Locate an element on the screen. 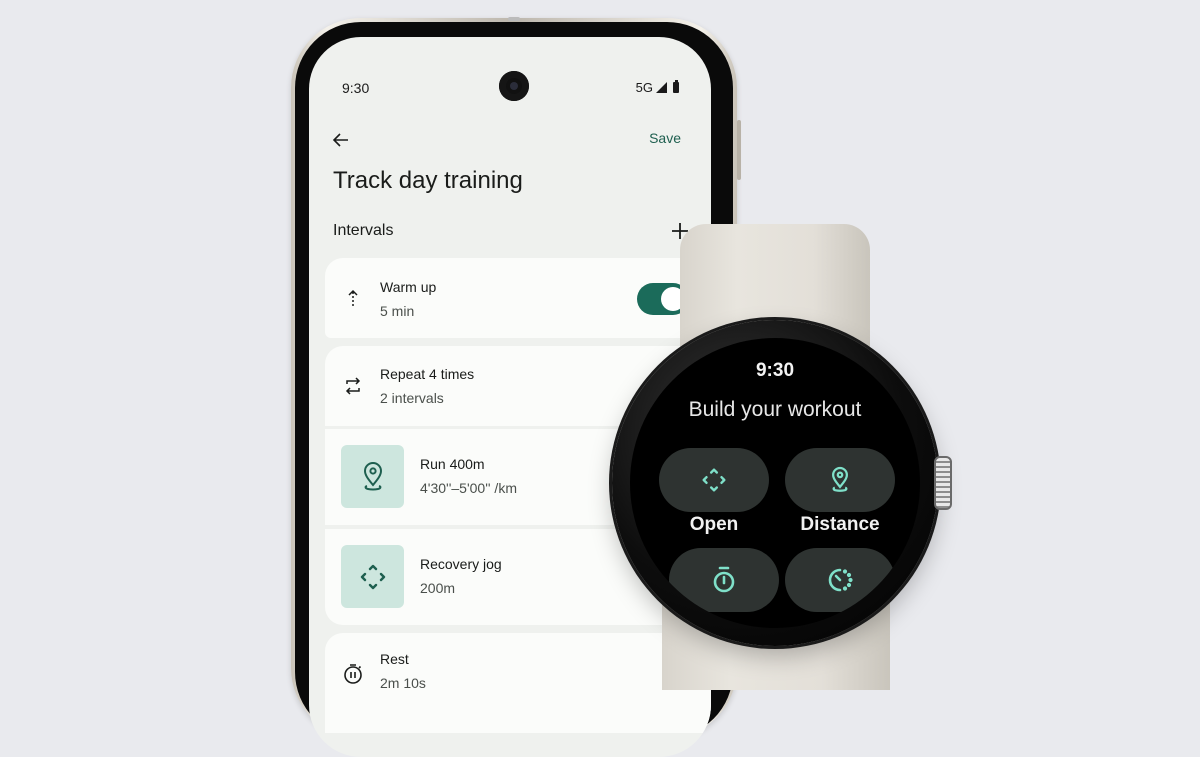  arrow-up-dashed-icon is located at coordinates (353, 298).